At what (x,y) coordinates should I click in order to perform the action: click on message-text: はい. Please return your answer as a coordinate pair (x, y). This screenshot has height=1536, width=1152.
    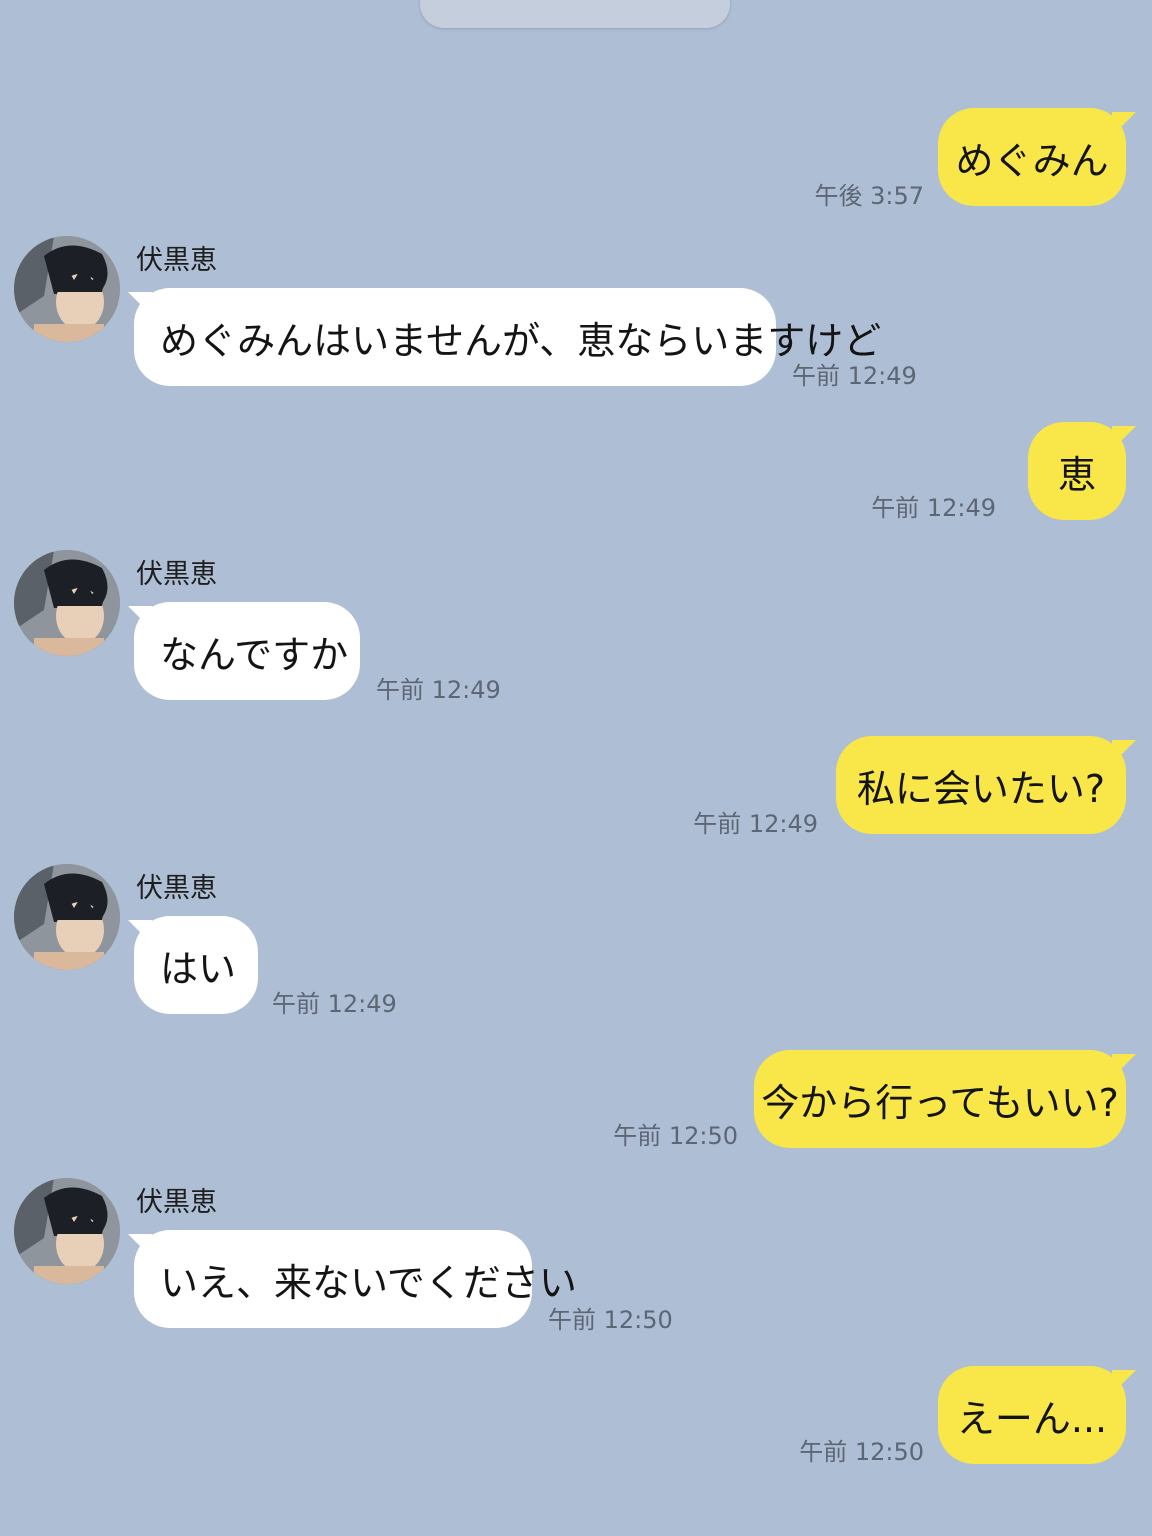
    Looking at the image, I should click on (198, 968).